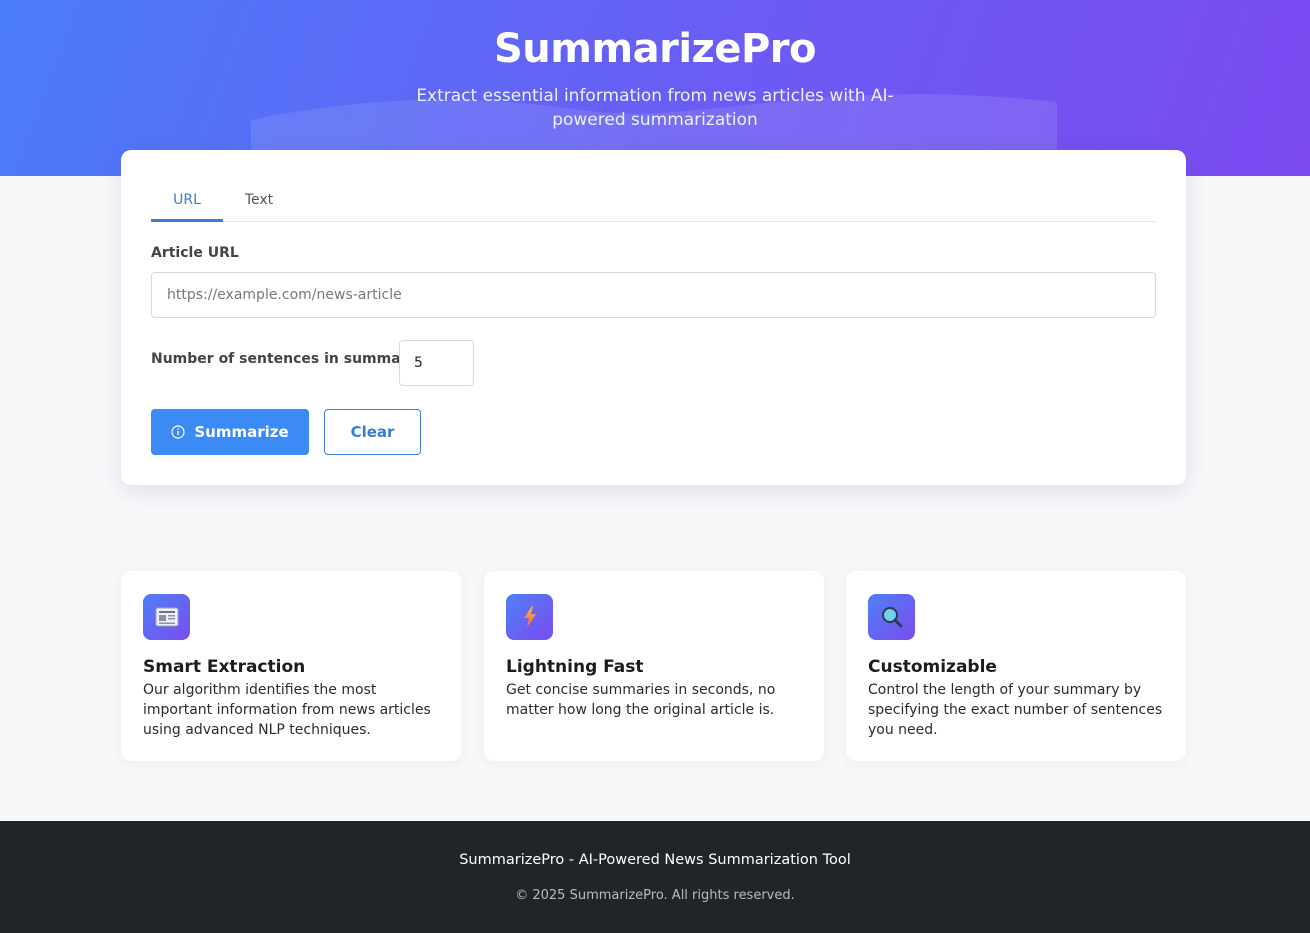 This screenshot has height=933, width=1310. I want to click on tab-text: Text, so click(259, 201).